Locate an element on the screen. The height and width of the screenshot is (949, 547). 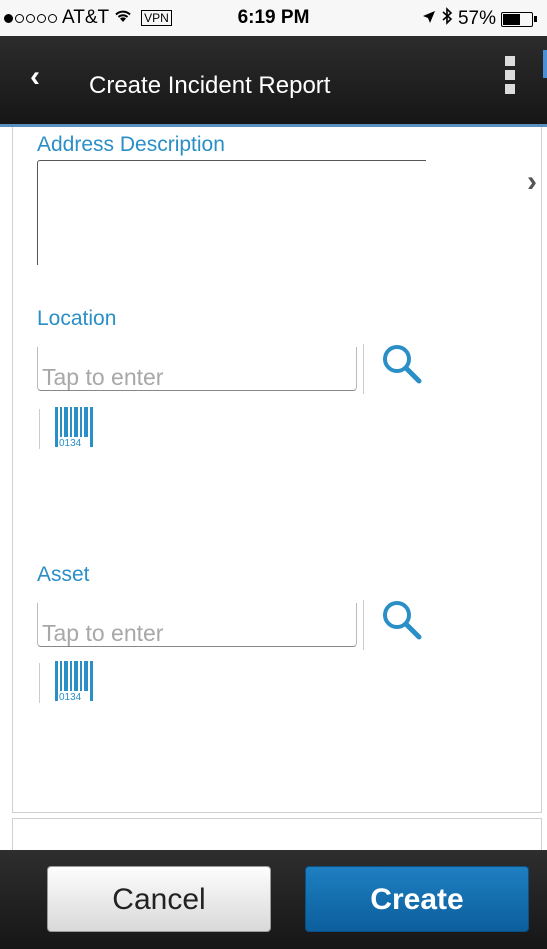
status-right: 57% is located at coordinates (479, 19).